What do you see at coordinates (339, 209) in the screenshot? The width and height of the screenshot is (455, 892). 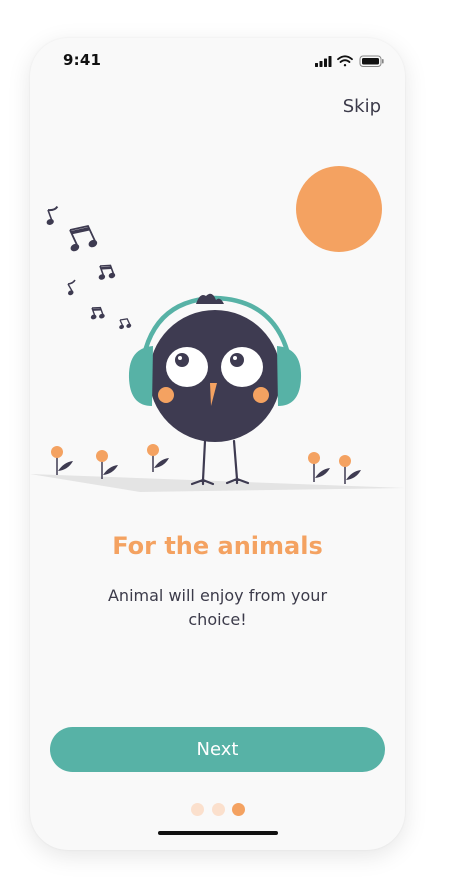 I see `sun-shape` at bounding box center [339, 209].